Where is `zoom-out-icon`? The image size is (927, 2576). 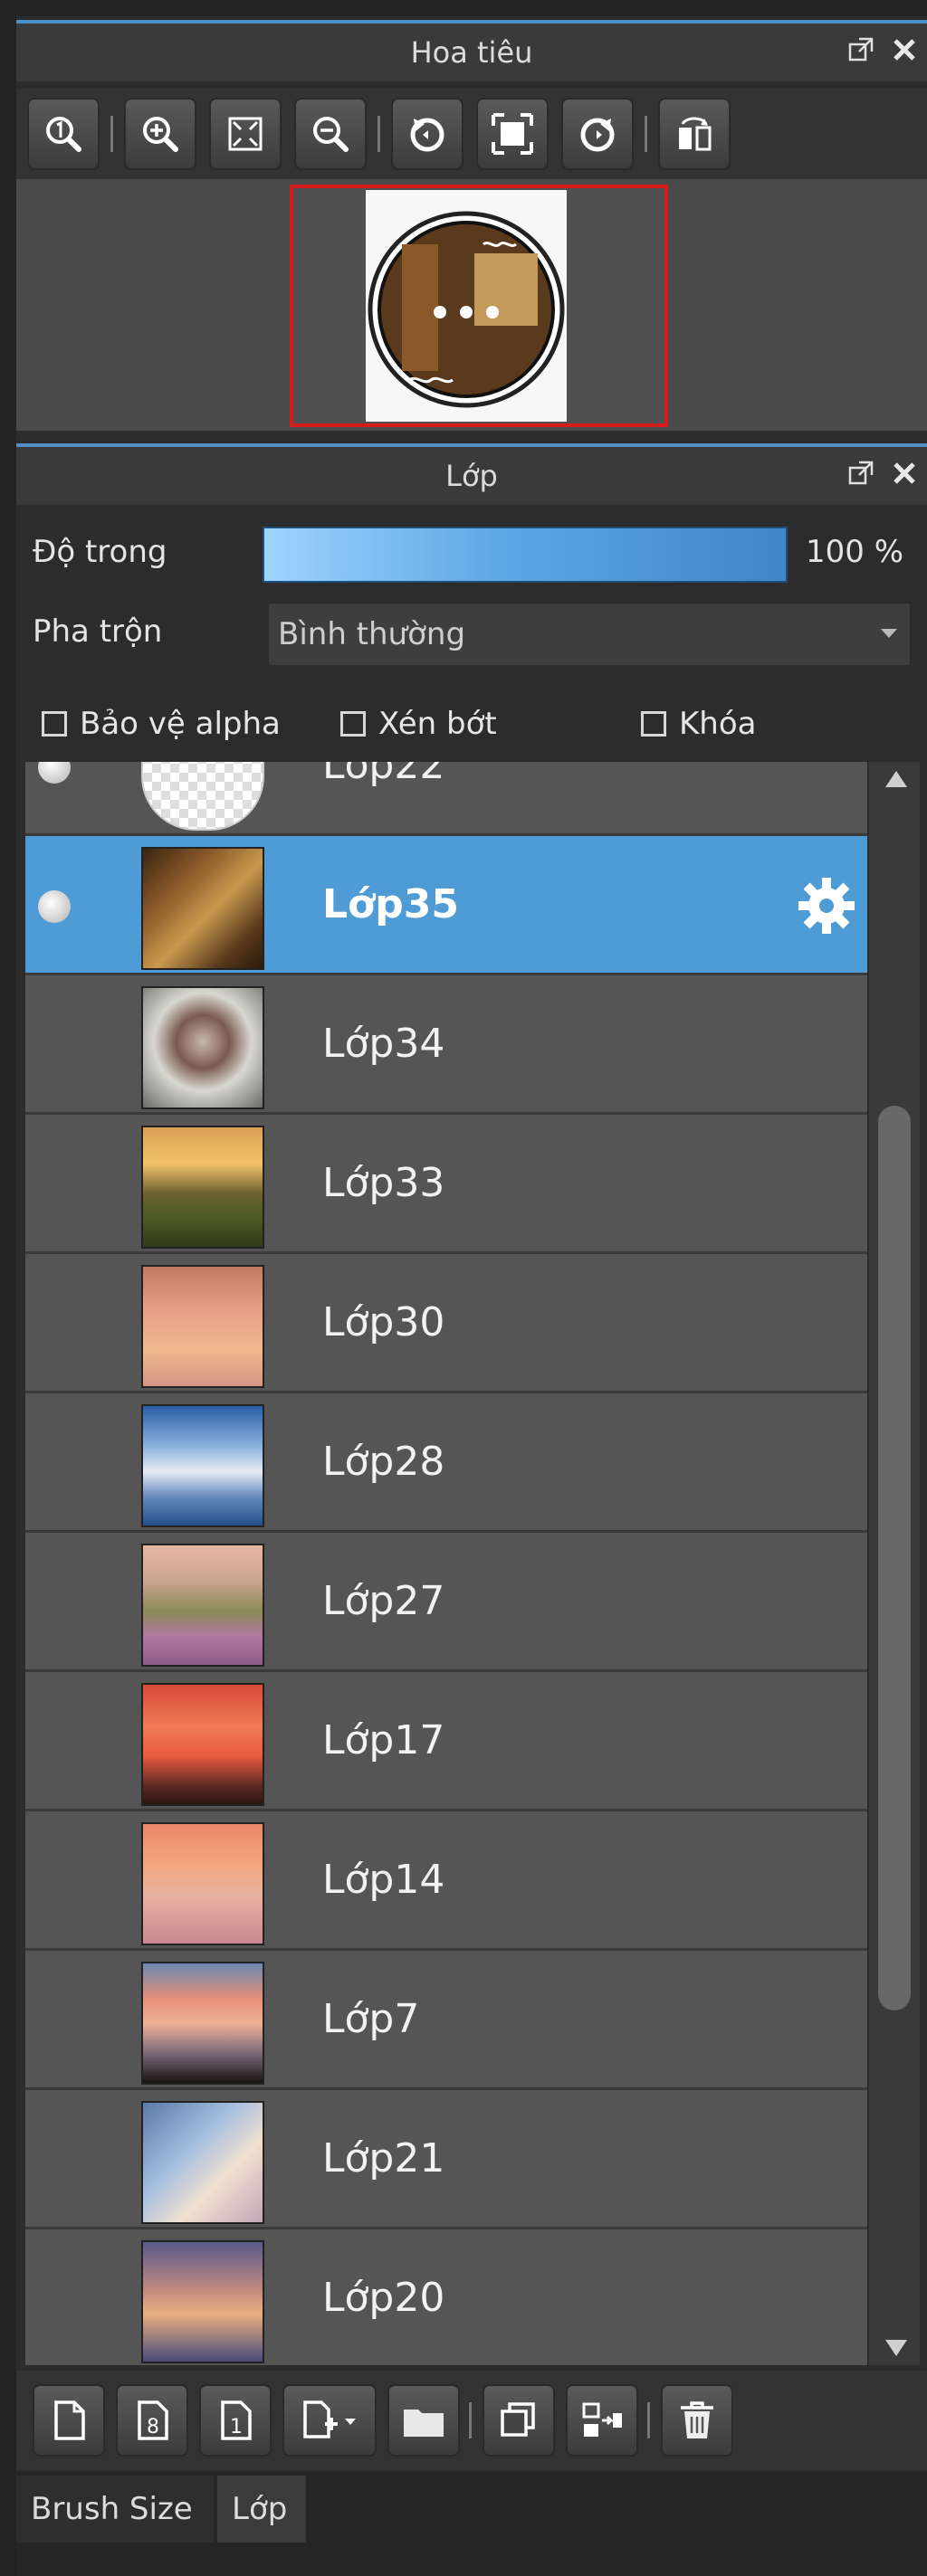 zoom-out-icon is located at coordinates (331, 134).